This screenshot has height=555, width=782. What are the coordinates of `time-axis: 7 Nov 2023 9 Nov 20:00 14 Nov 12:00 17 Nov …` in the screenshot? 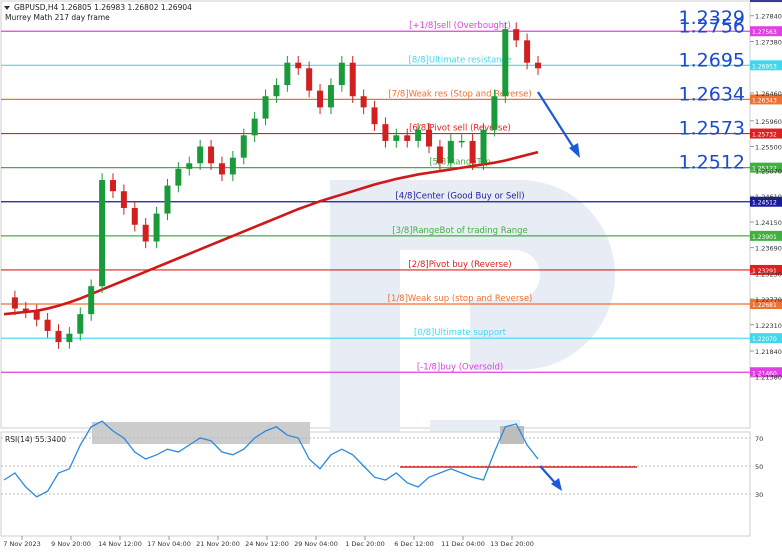 It's located at (268, 542).